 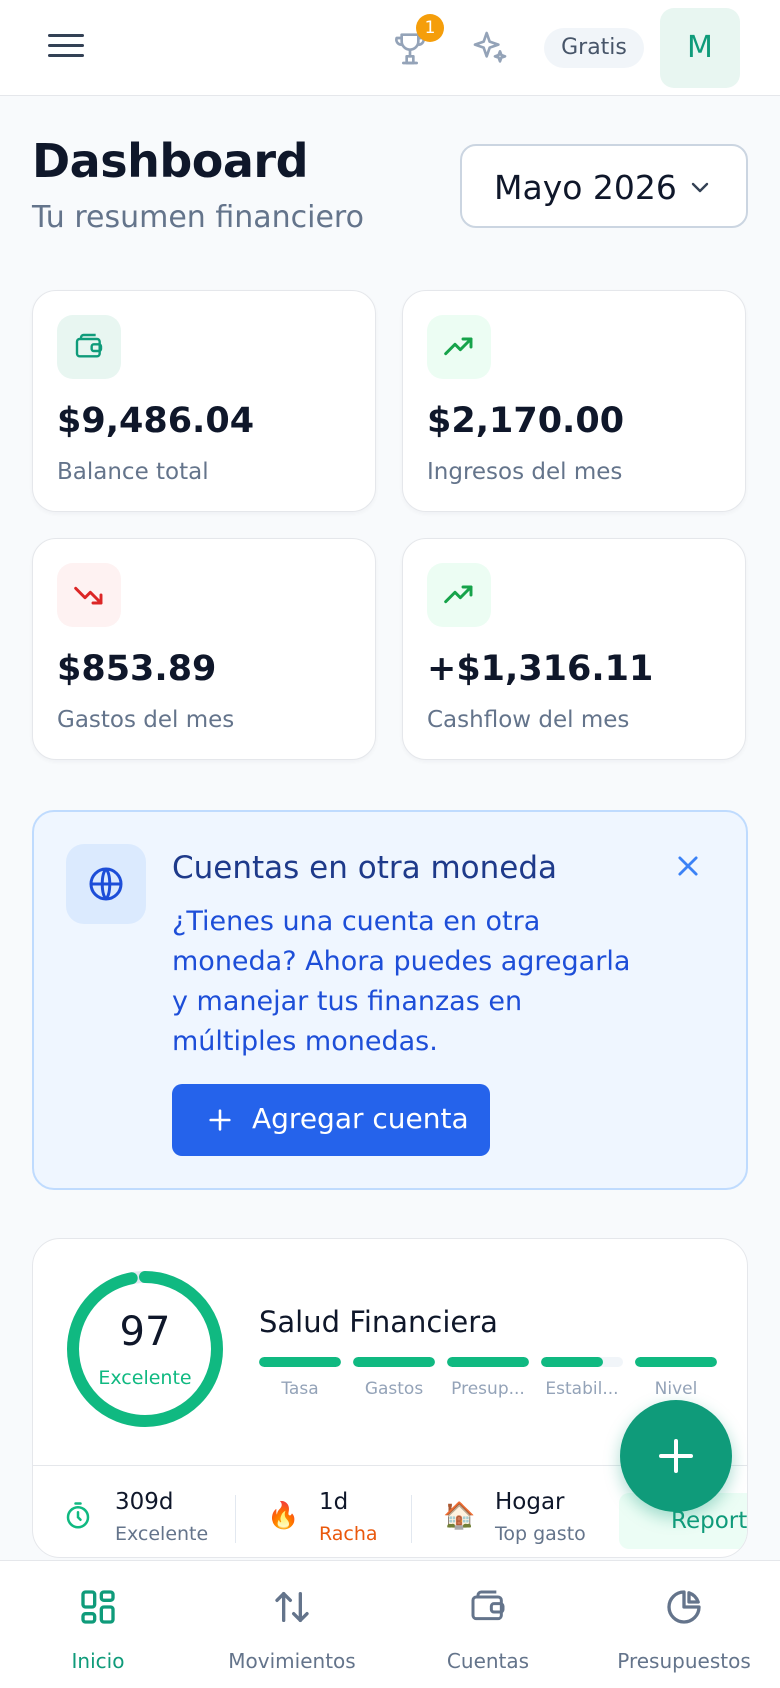 What do you see at coordinates (700, 187) in the screenshot?
I see `chevron-down-icon` at bounding box center [700, 187].